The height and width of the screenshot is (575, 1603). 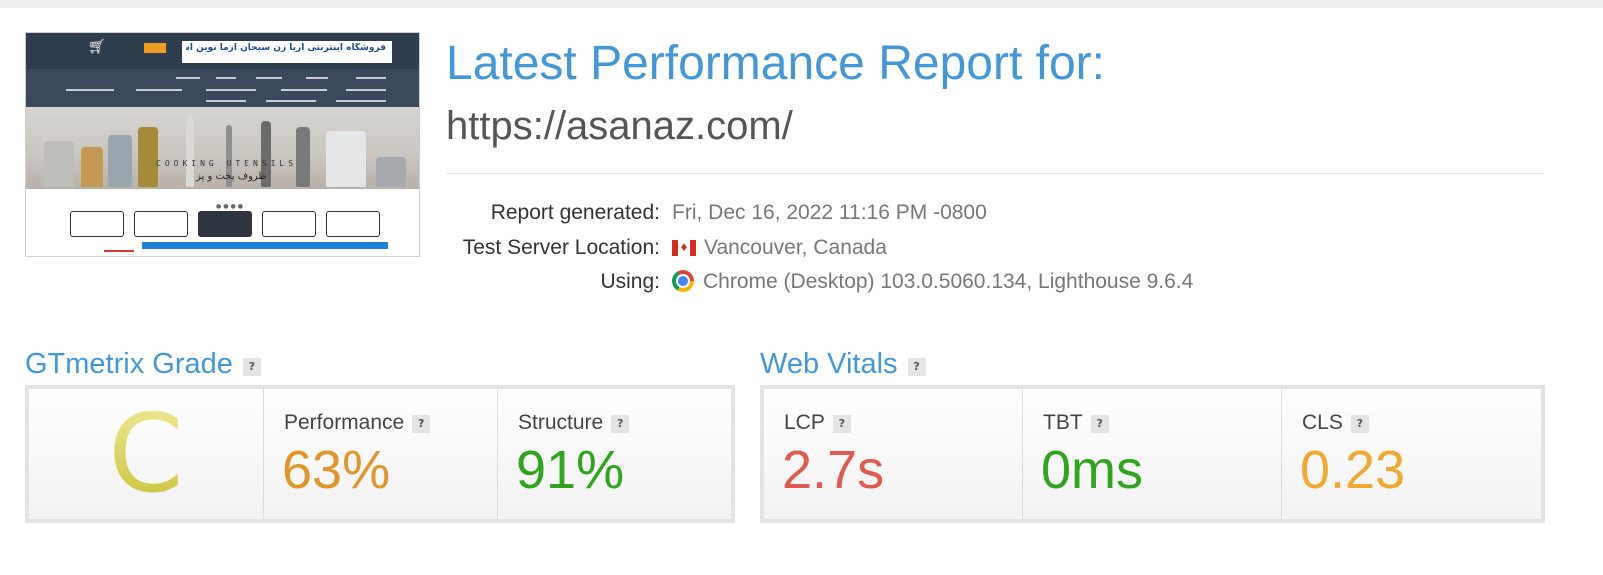 What do you see at coordinates (684, 247) in the screenshot?
I see `canada-flag-icon` at bounding box center [684, 247].